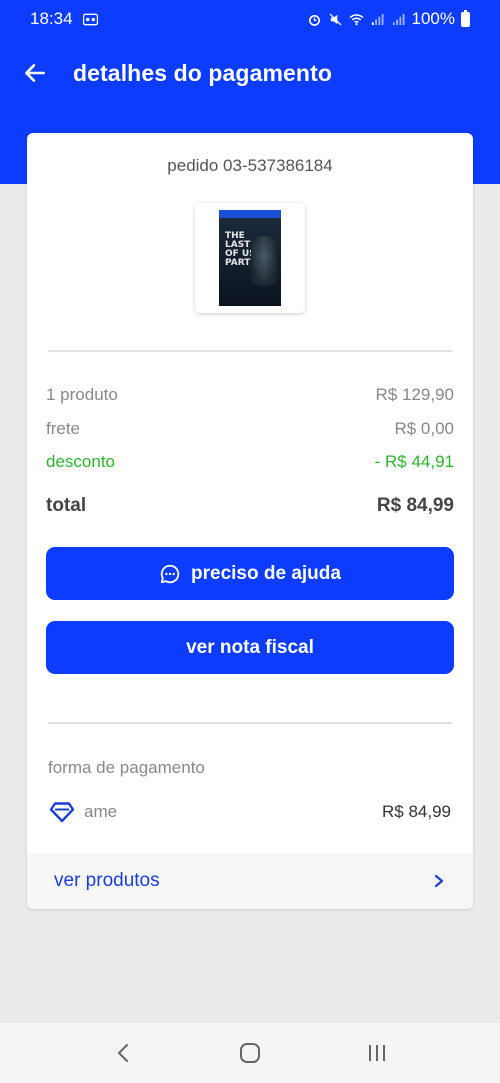  Describe the element at coordinates (414, 394) in the screenshot. I see `summary-product-value: R$ 129,90` at that location.